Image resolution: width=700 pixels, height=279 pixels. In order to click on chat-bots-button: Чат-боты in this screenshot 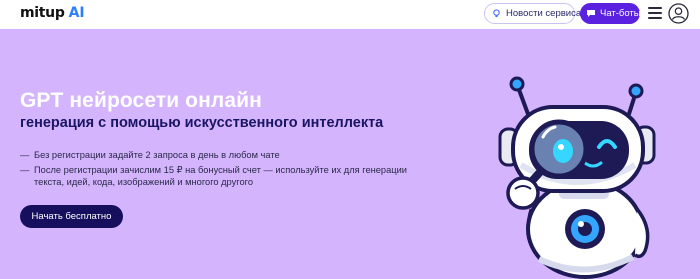, I will do `click(610, 13)`.